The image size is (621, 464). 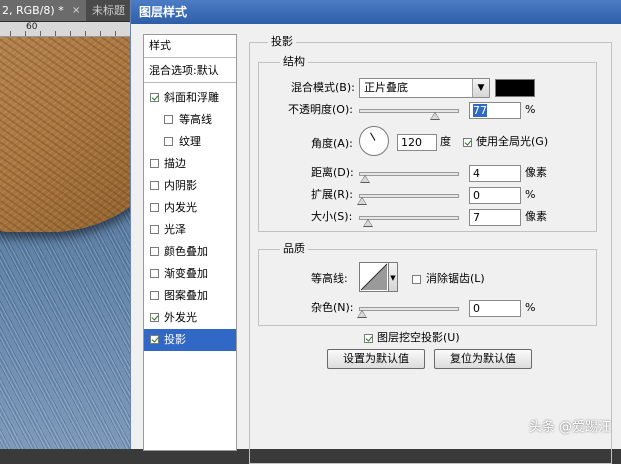 I want to click on size-input: 7, so click(x=495, y=217).